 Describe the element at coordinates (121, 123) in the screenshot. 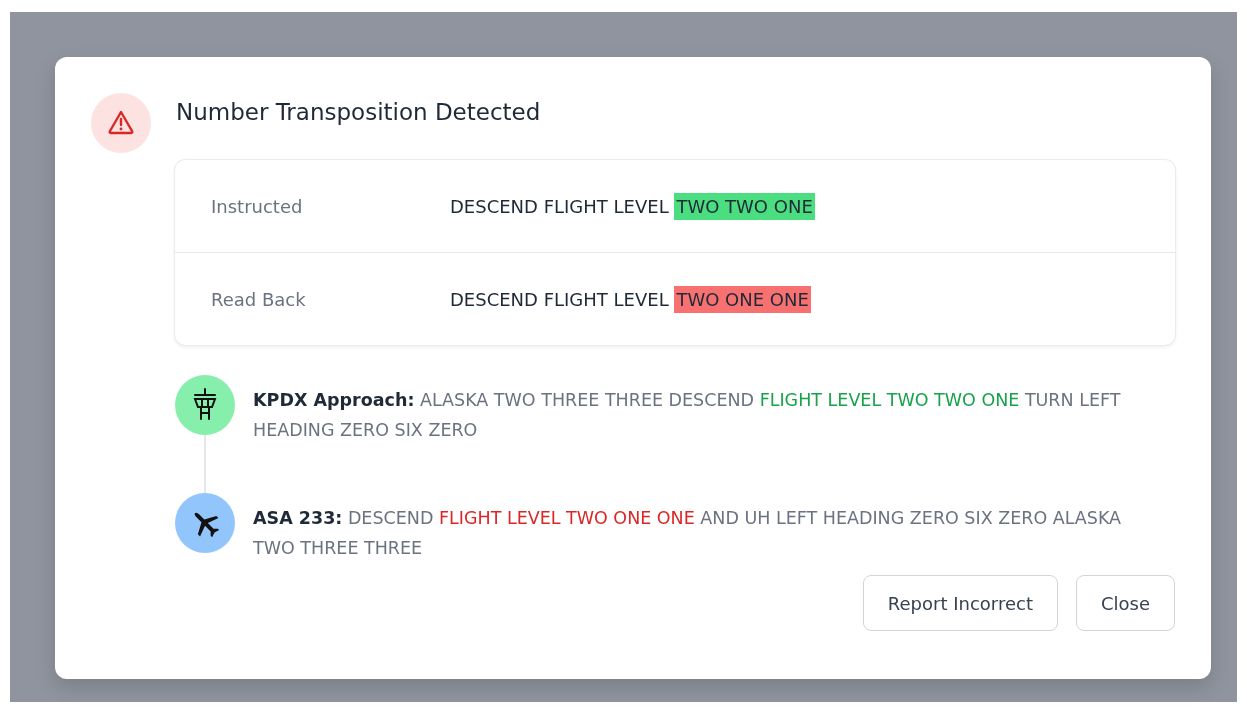

I see `warning-icon` at that location.